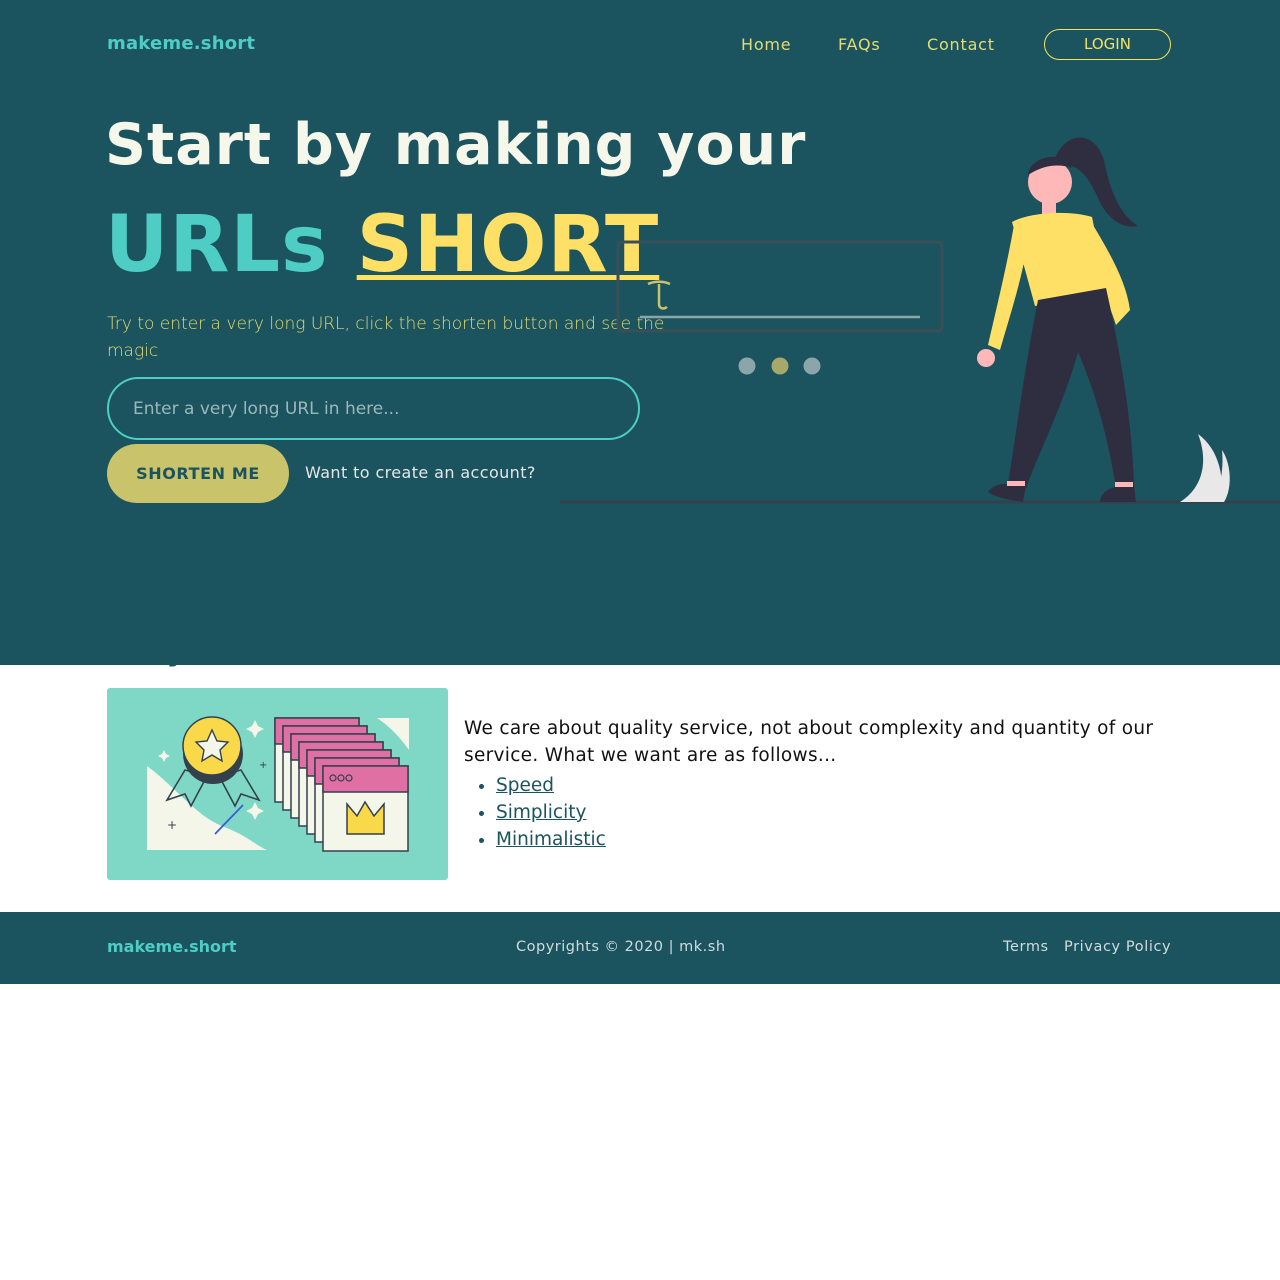 This screenshot has height=1280, width=1280. Describe the element at coordinates (420, 472) in the screenshot. I see `create-account-link: Want to create an account?` at that location.